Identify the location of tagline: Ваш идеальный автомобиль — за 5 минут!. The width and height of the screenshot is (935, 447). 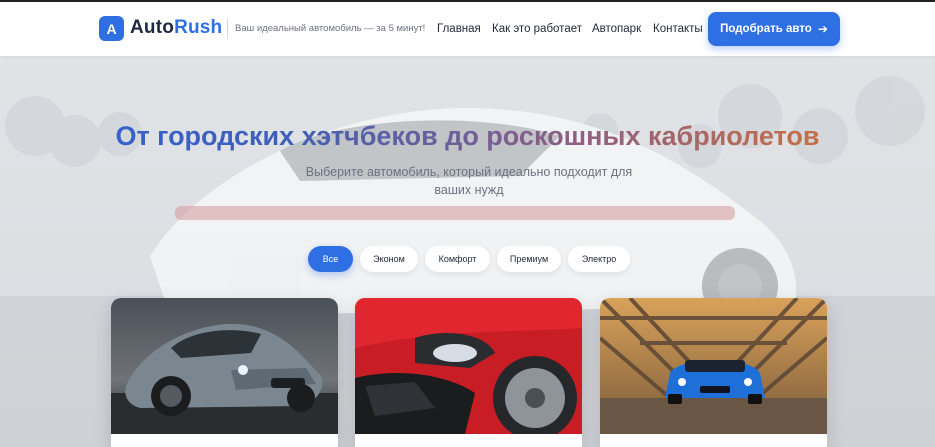
(326, 29).